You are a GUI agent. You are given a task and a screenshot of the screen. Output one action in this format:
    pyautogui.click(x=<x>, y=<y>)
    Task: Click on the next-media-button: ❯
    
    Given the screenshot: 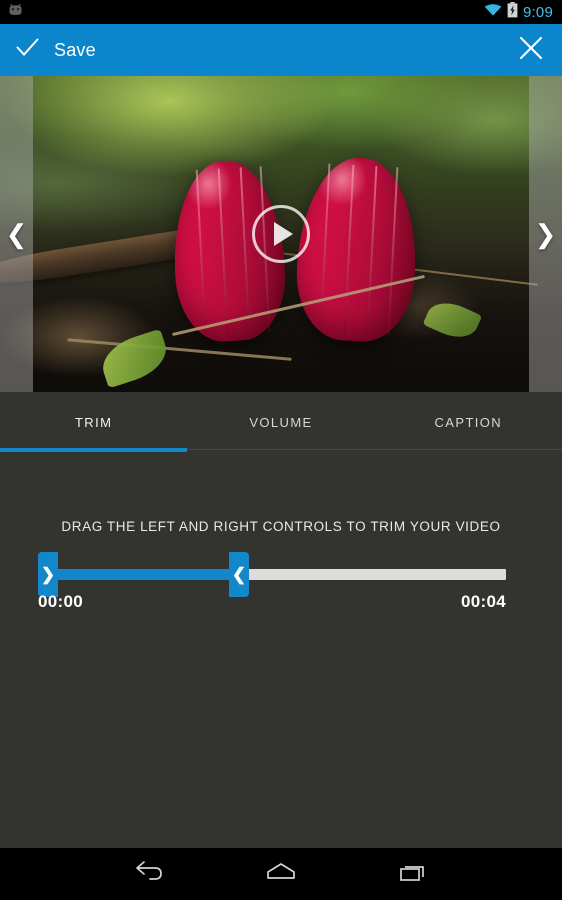 What is the action you would take?
    pyautogui.click(x=545, y=234)
    